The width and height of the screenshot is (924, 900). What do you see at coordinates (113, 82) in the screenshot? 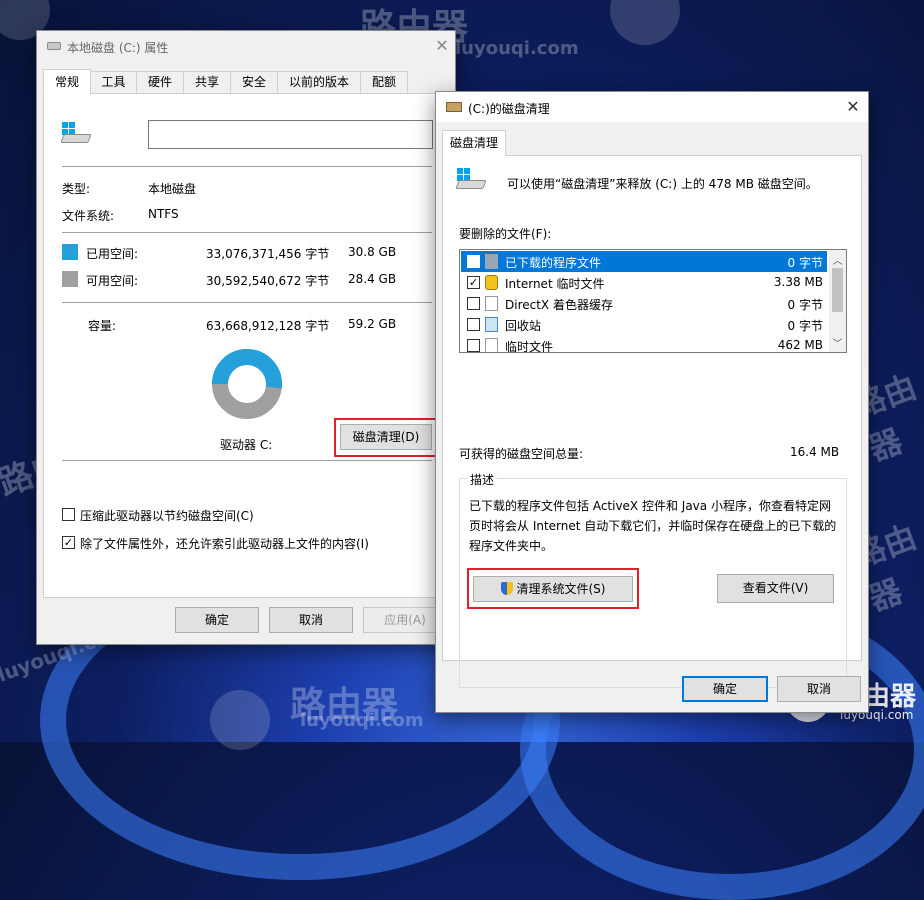
I see `tab-tools: 工具` at bounding box center [113, 82].